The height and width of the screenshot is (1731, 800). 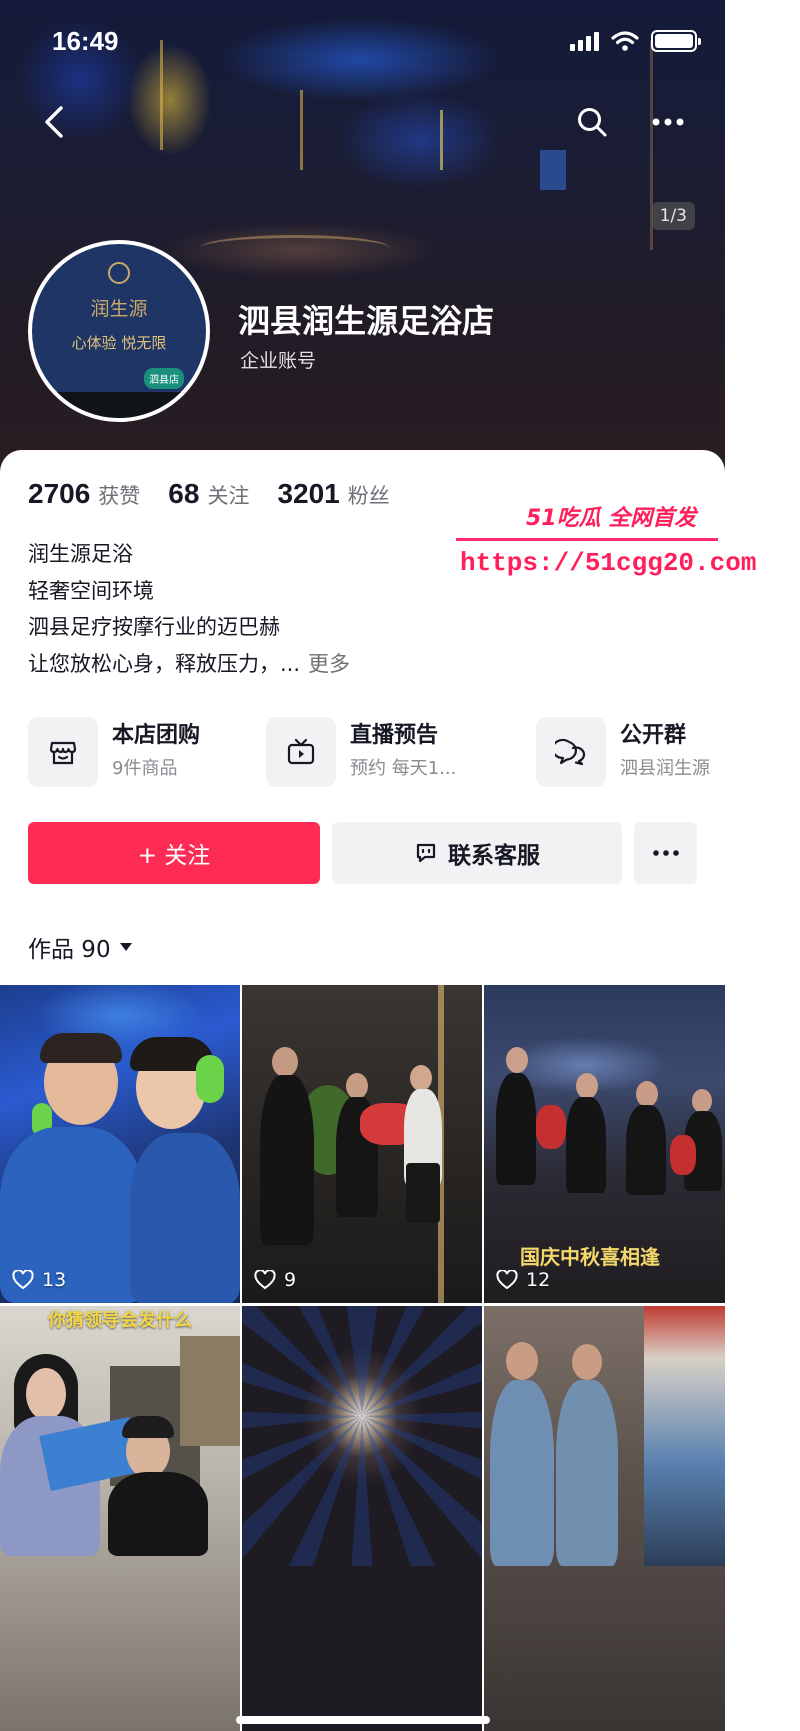 What do you see at coordinates (39, 1280) in the screenshot?
I see `video-likes: 13` at bounding box center [39, 1280].